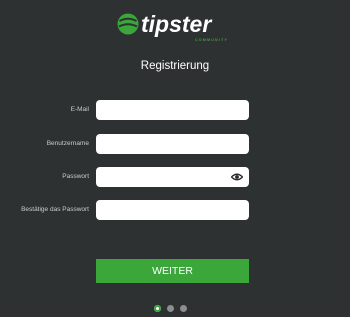 This screenshot has width=350, height=317. What do you see at coordinates (175, 66) in the screenshot?
I see `page-title: Registrierung` at bounding box center [175, 66].